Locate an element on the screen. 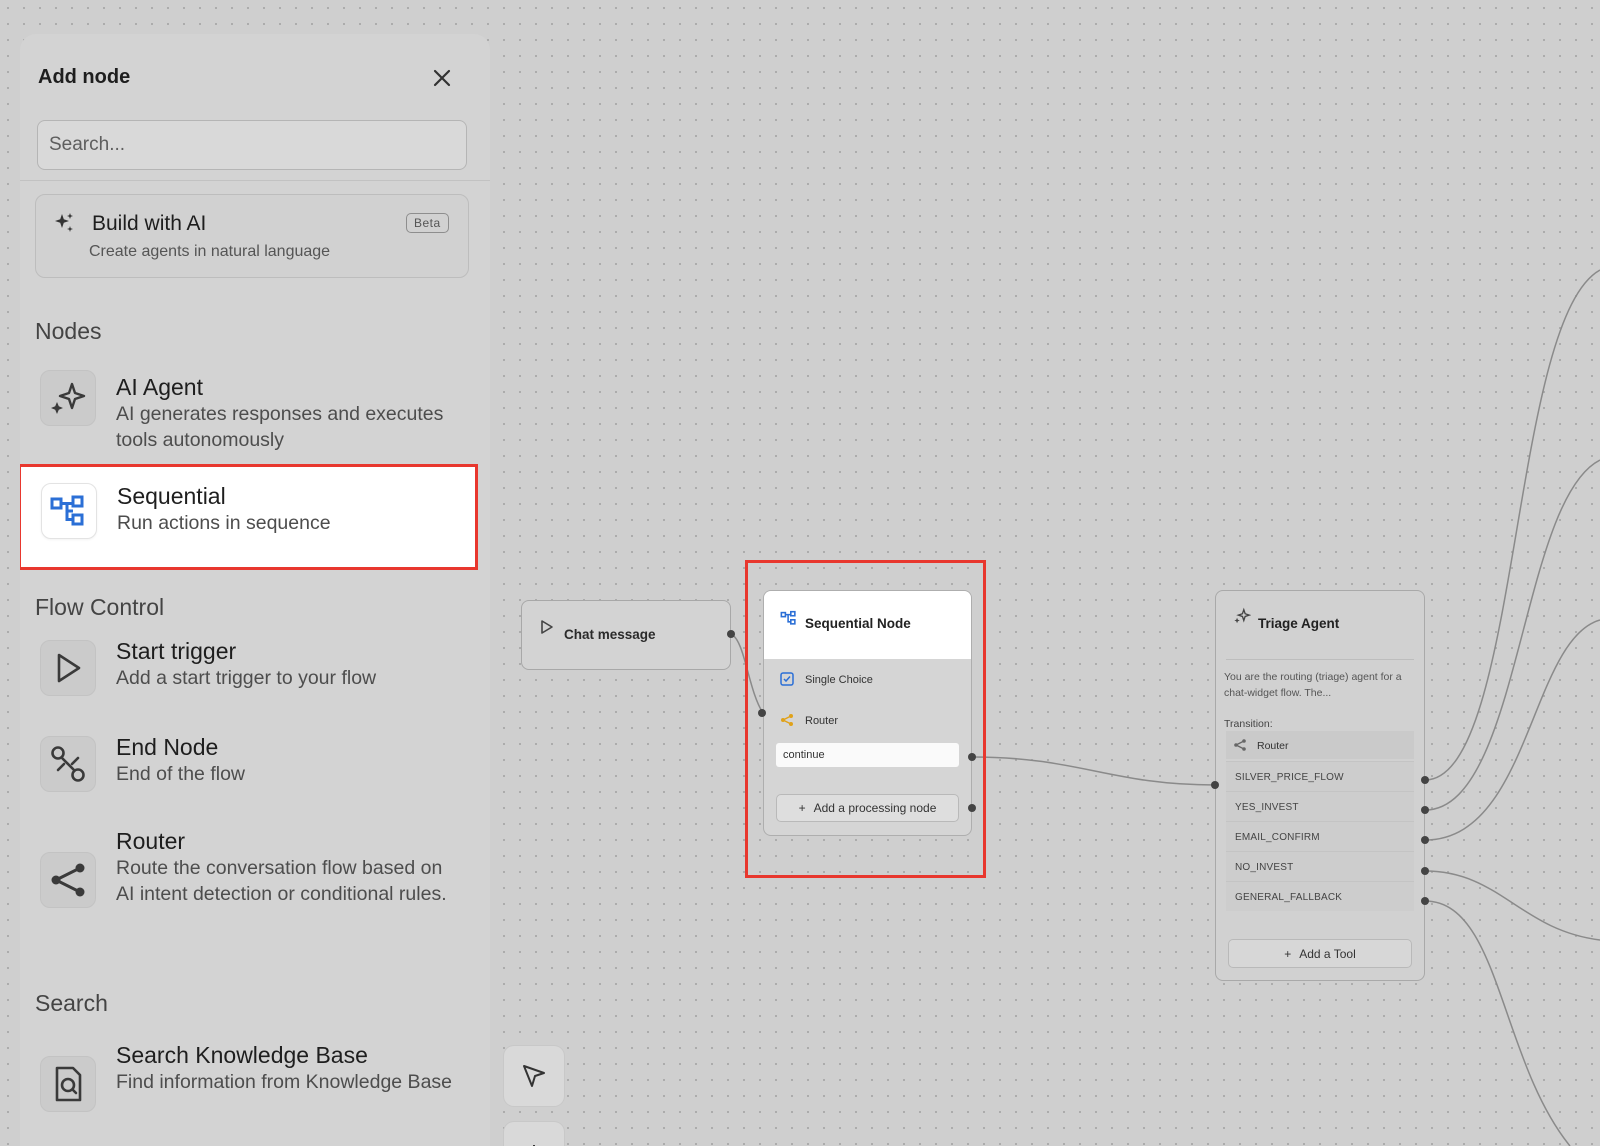 The height and width of the screenshot is (1146, 1600). triage-agent-header: Triage Agent is located at coordinates (1320, 625).